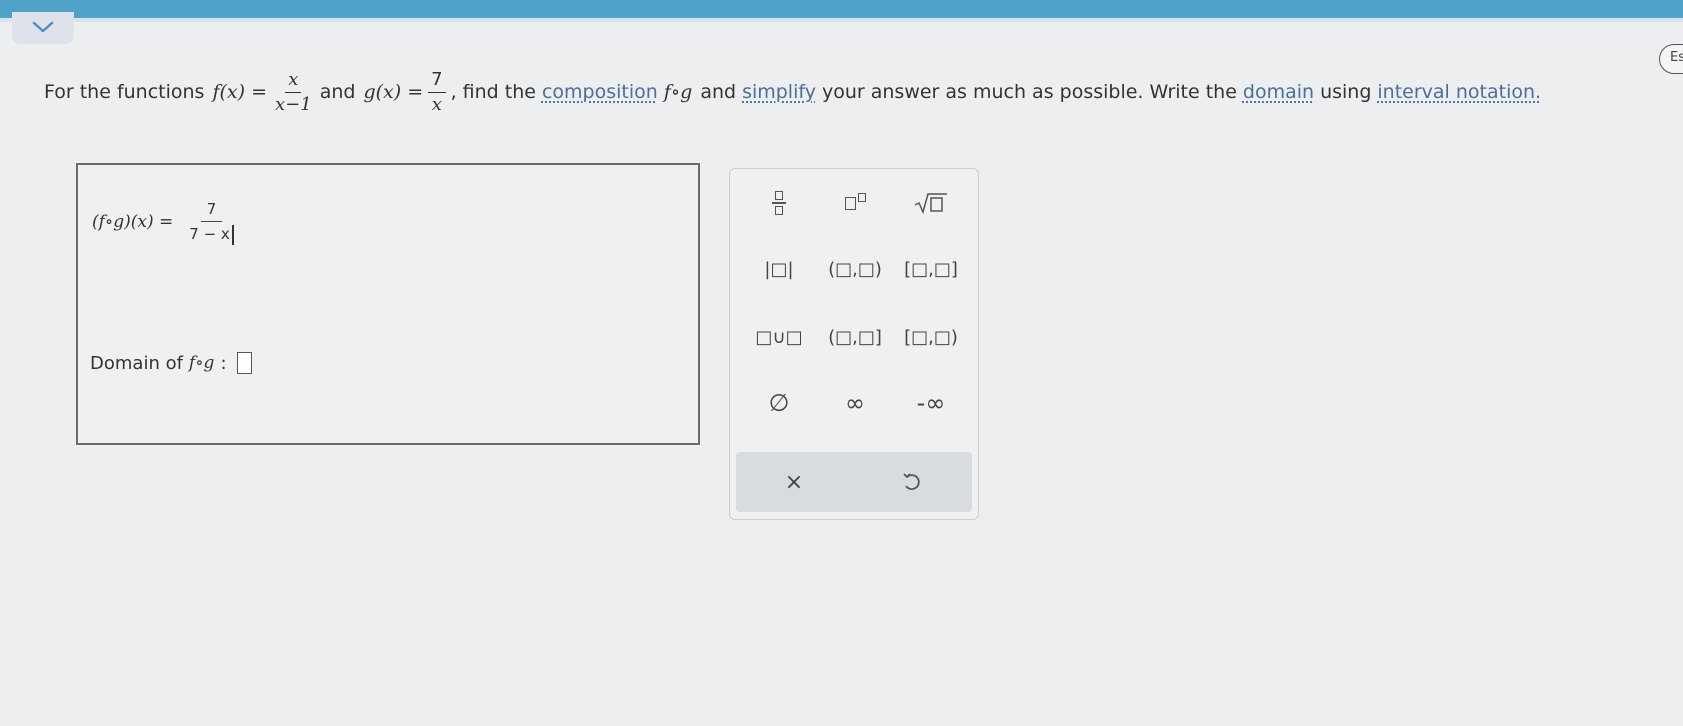 The width and height of the screenshot is (1683, 726). I want to click on composition-answer-field: 7 7 − x, so click(211, 222).